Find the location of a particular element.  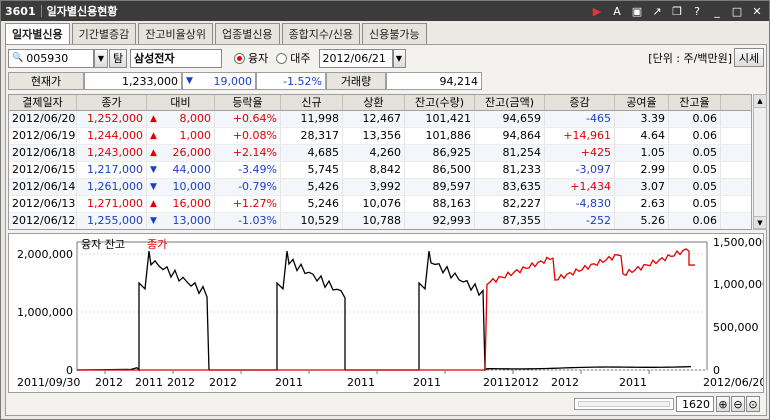

table-cell-pct: -1.03% is located at coordinates (248, 221).